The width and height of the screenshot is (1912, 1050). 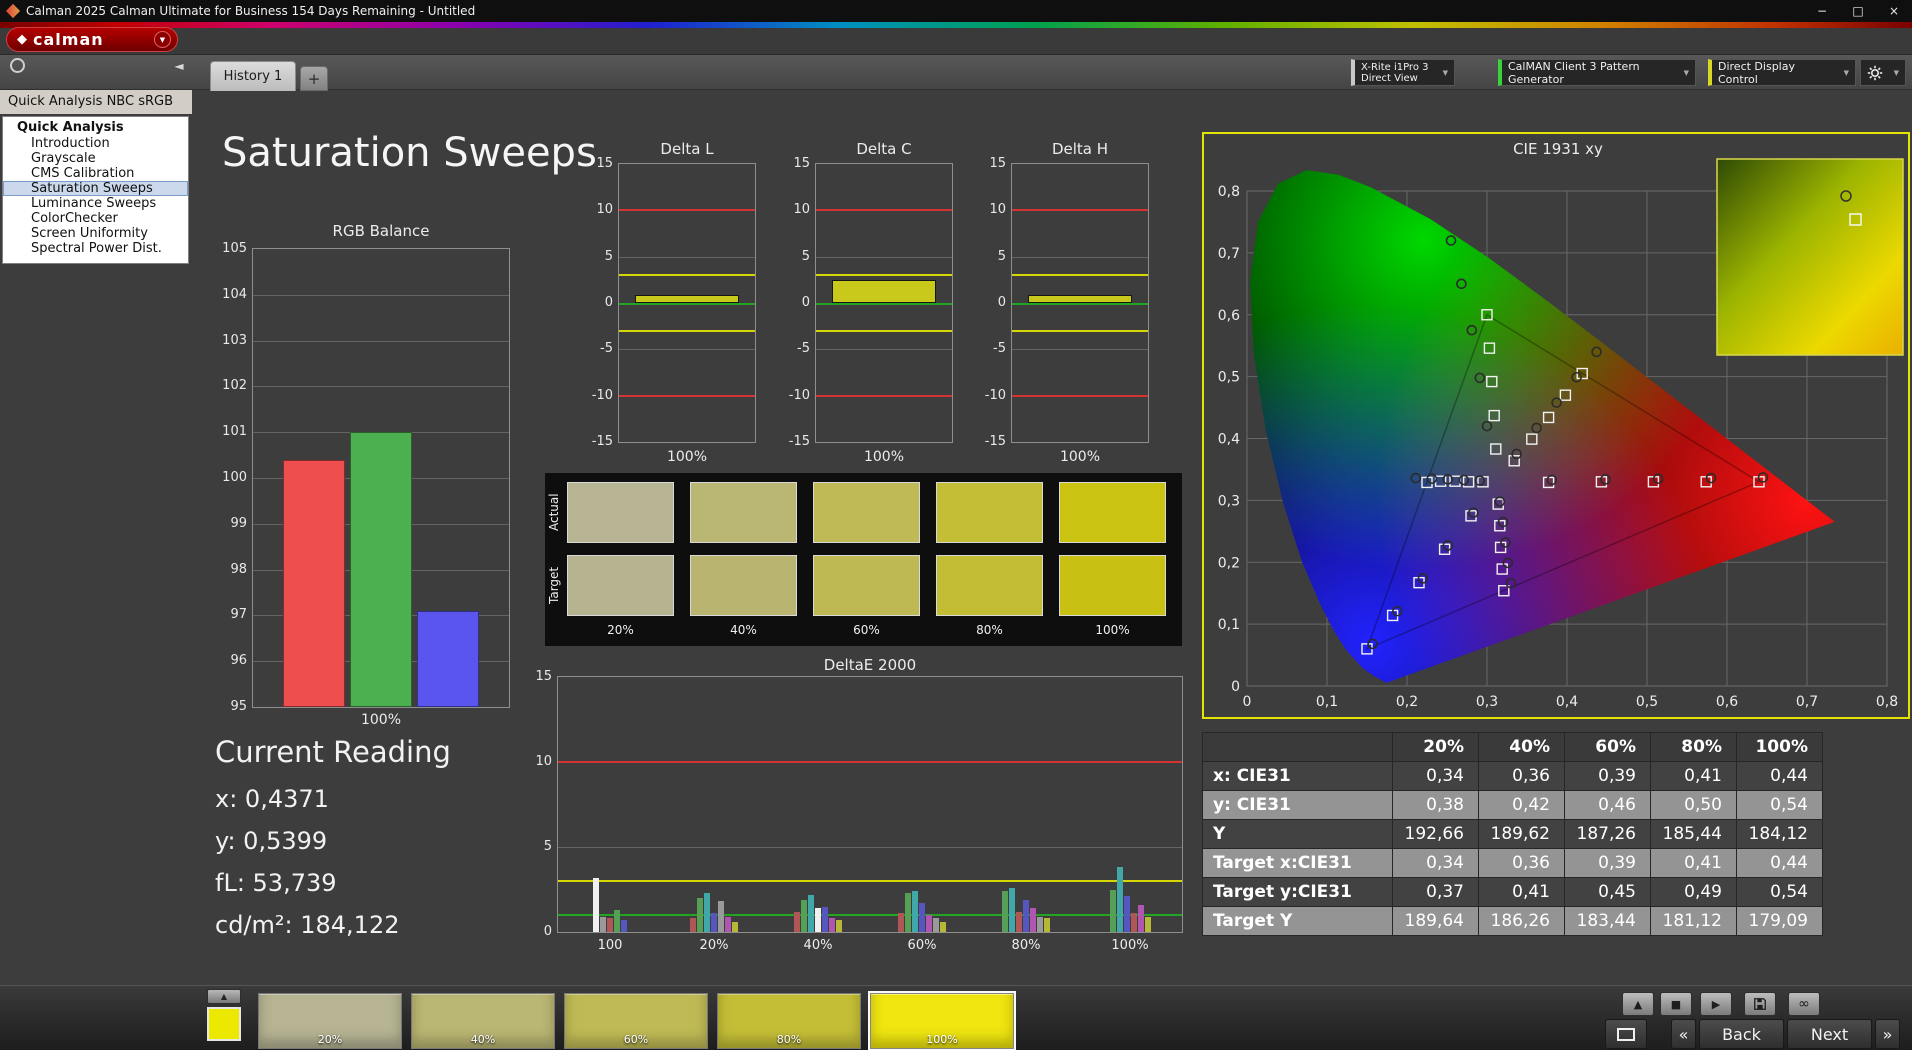 I want to click on svg-text: 0,2, so click(x=1229, y=563).